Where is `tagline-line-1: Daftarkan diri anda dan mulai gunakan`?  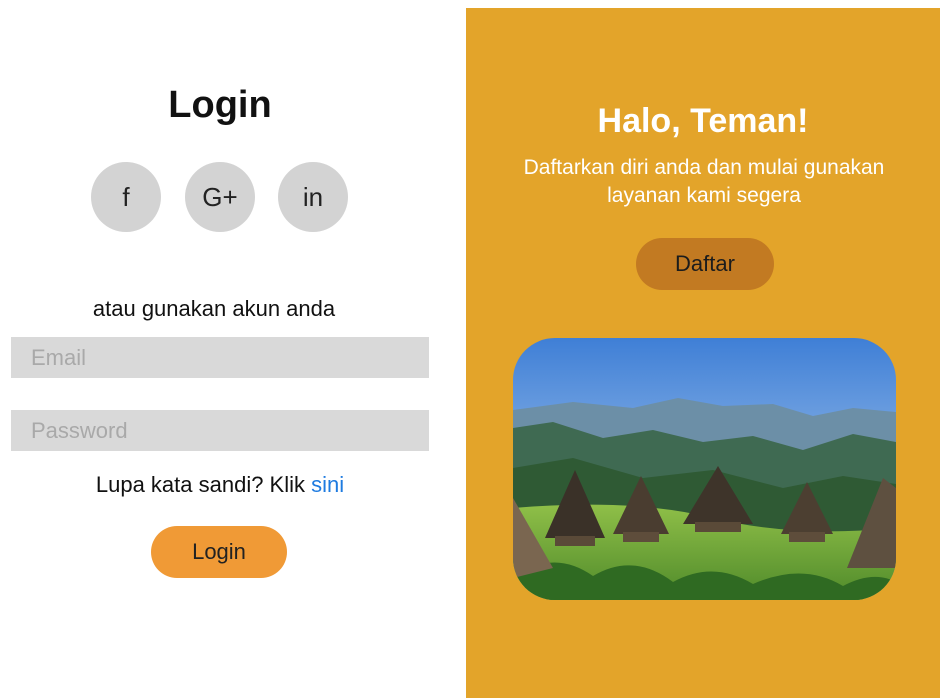 tagline-line-1: Daftarkan diri anda dan mulai gunakan is located at coordinates (704, 167).